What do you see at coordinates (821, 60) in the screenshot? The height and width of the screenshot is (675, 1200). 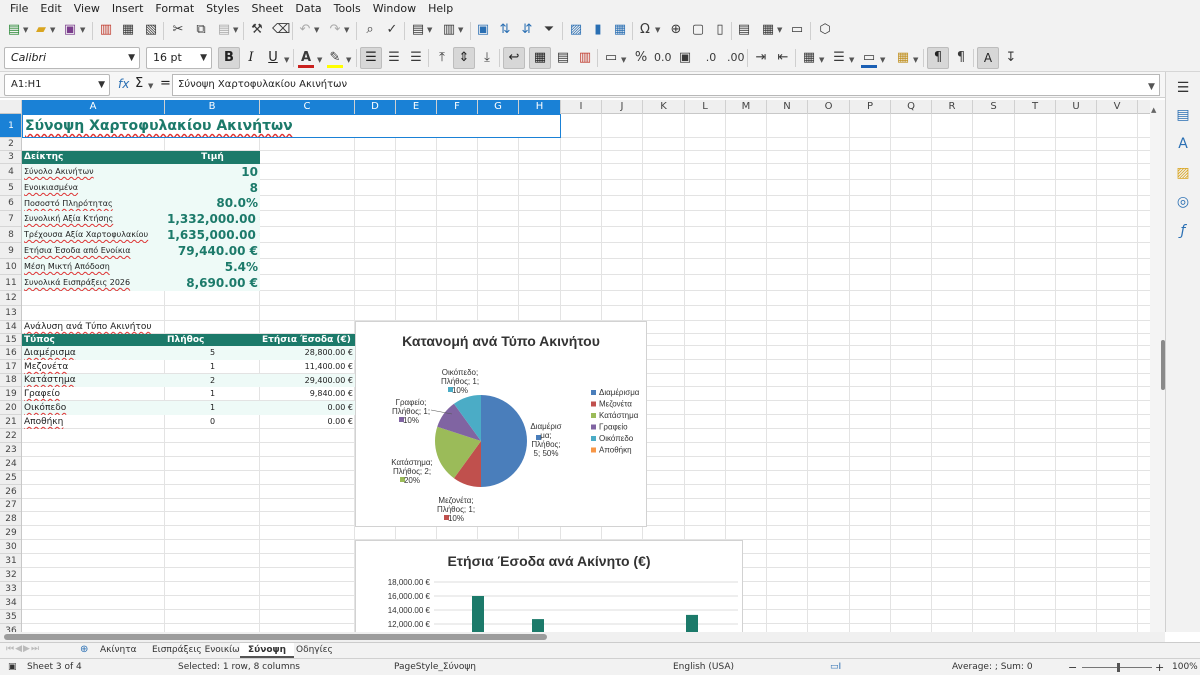 I see `borders-dropdown-icon: ▼` at bounding box center [821, 60].